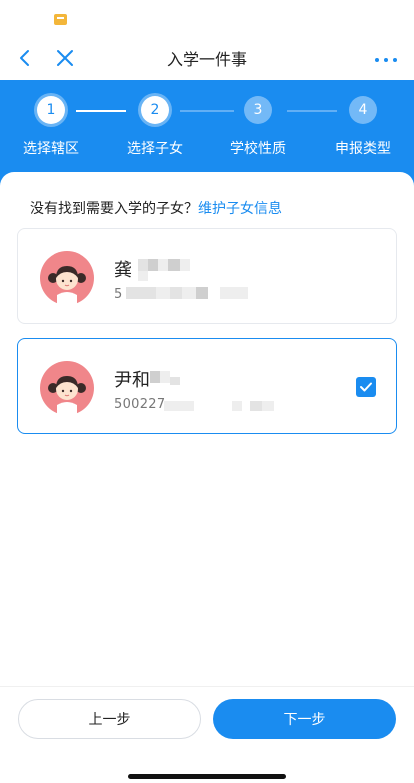  I want to click on close-button, so click(65, 58).